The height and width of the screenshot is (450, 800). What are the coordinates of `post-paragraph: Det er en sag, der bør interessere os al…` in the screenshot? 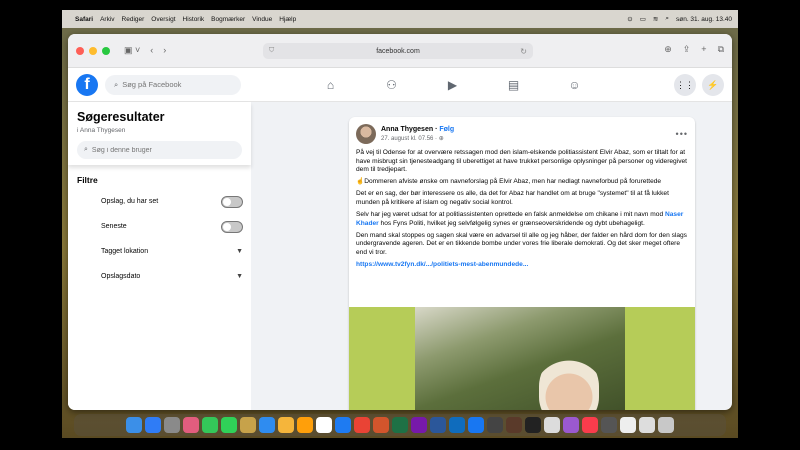 It's located at (512, 198).